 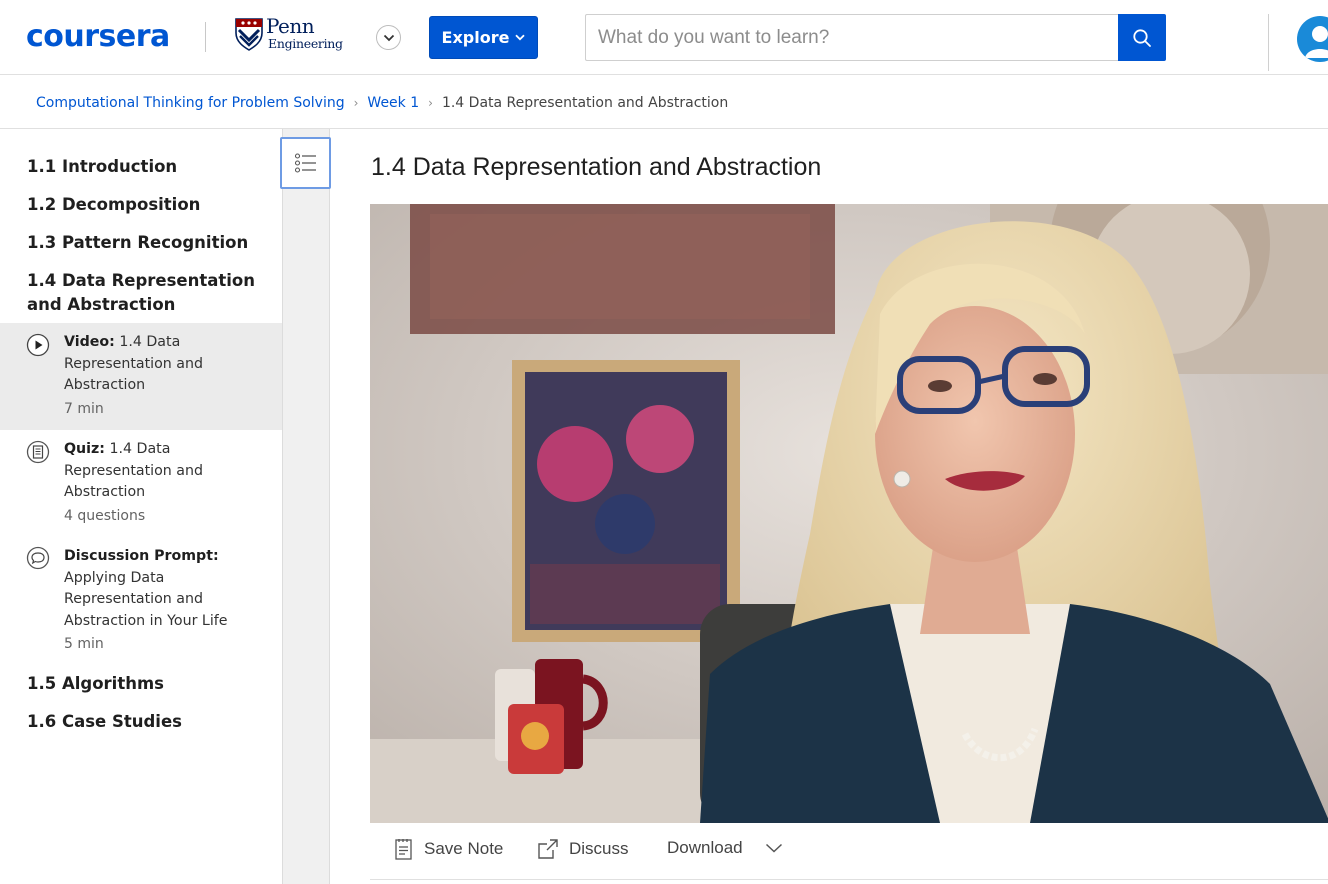 What do you see at coordinates (38, 345) in the screenshot?
I see `play-circle-icon` at bounding box center [38, 345].